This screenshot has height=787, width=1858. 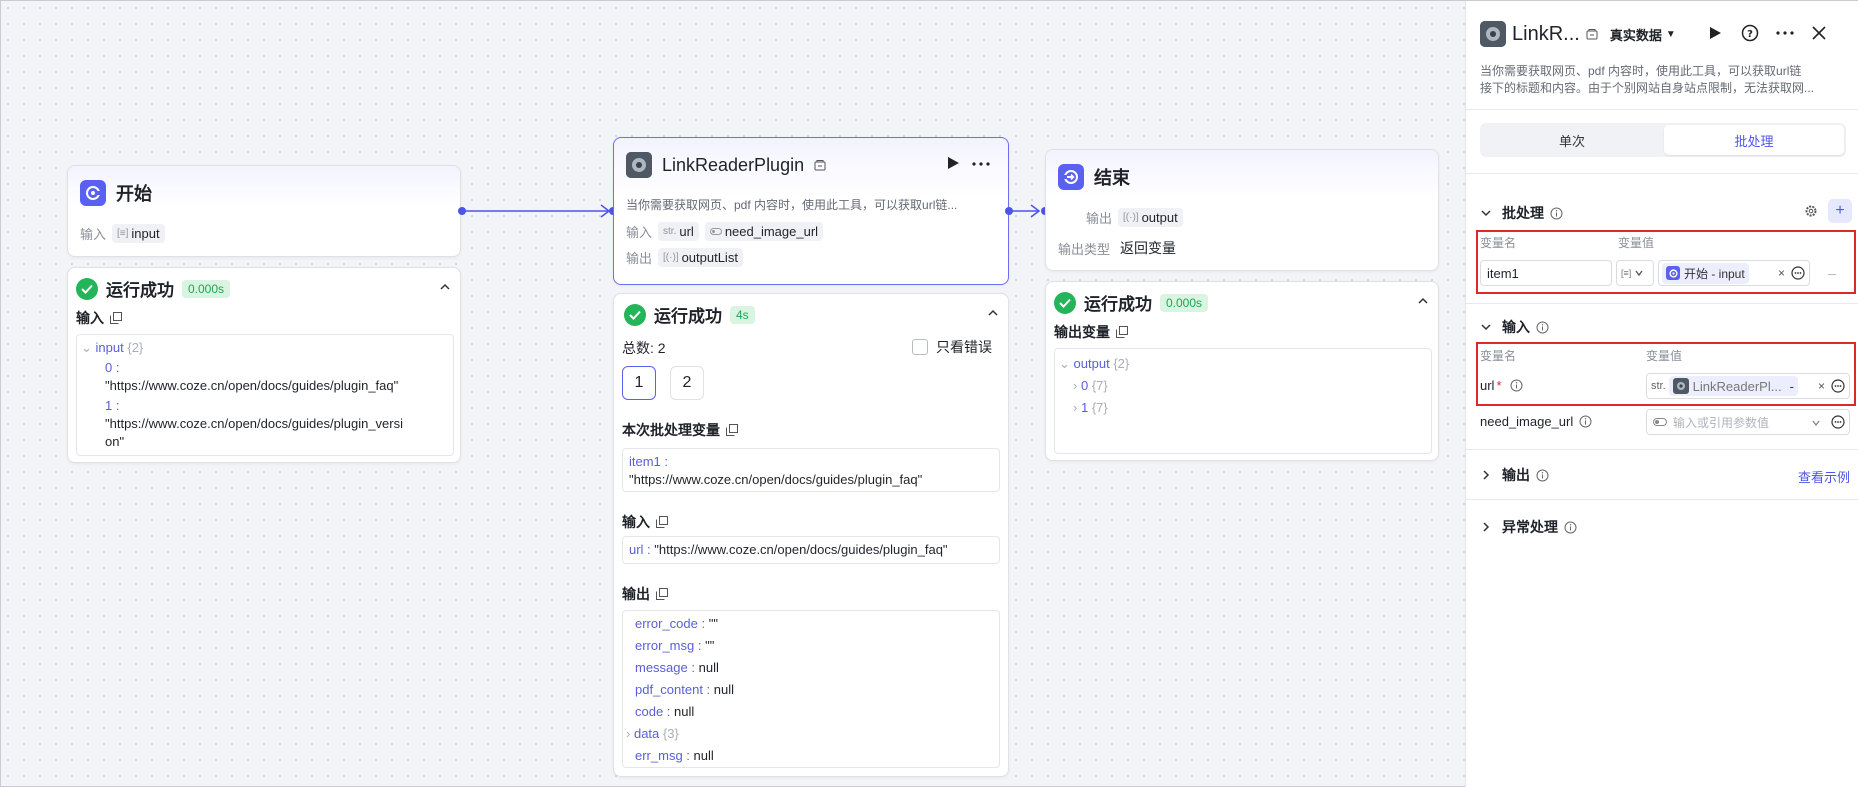 What do you see at coordinates (1487, 385) in the screenshot?
I see `url-param-name: url` at bounding box center [1487, 385].